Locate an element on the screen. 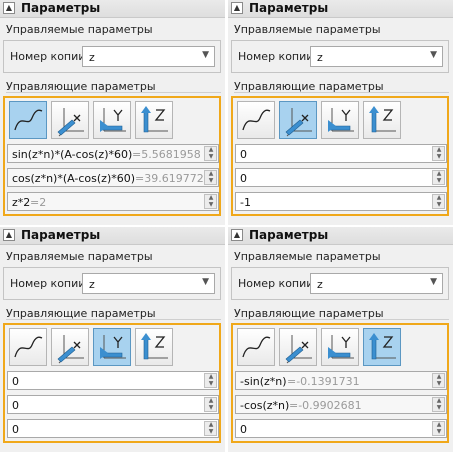  param-expression: cos(z*n)*(A-cos(z)*60) is located at coordinates (73, 178).